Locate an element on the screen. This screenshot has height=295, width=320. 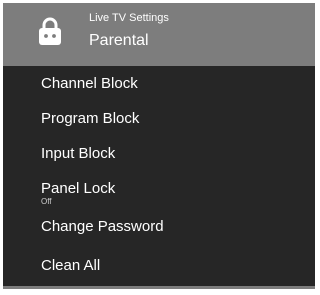
header-subtitle: Live TV Settings is located at coordinates (129, 18).